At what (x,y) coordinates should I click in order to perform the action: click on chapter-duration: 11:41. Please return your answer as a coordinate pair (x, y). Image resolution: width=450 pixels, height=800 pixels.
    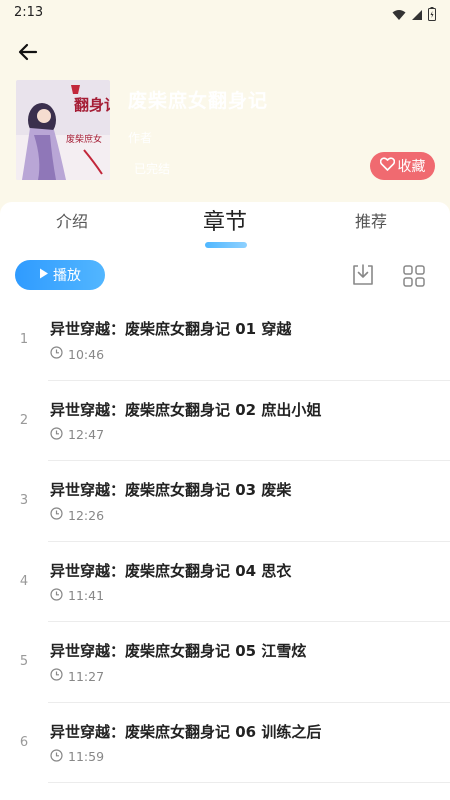
    Looking at the image, I should click on (86, 595).